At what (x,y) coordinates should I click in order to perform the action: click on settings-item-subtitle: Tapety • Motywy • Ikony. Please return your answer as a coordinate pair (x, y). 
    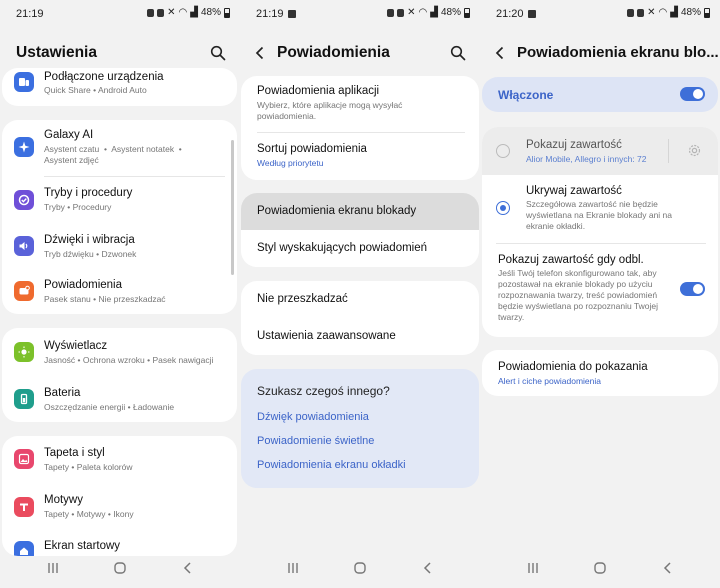
    Looking at the image, I should click on (89, 514).